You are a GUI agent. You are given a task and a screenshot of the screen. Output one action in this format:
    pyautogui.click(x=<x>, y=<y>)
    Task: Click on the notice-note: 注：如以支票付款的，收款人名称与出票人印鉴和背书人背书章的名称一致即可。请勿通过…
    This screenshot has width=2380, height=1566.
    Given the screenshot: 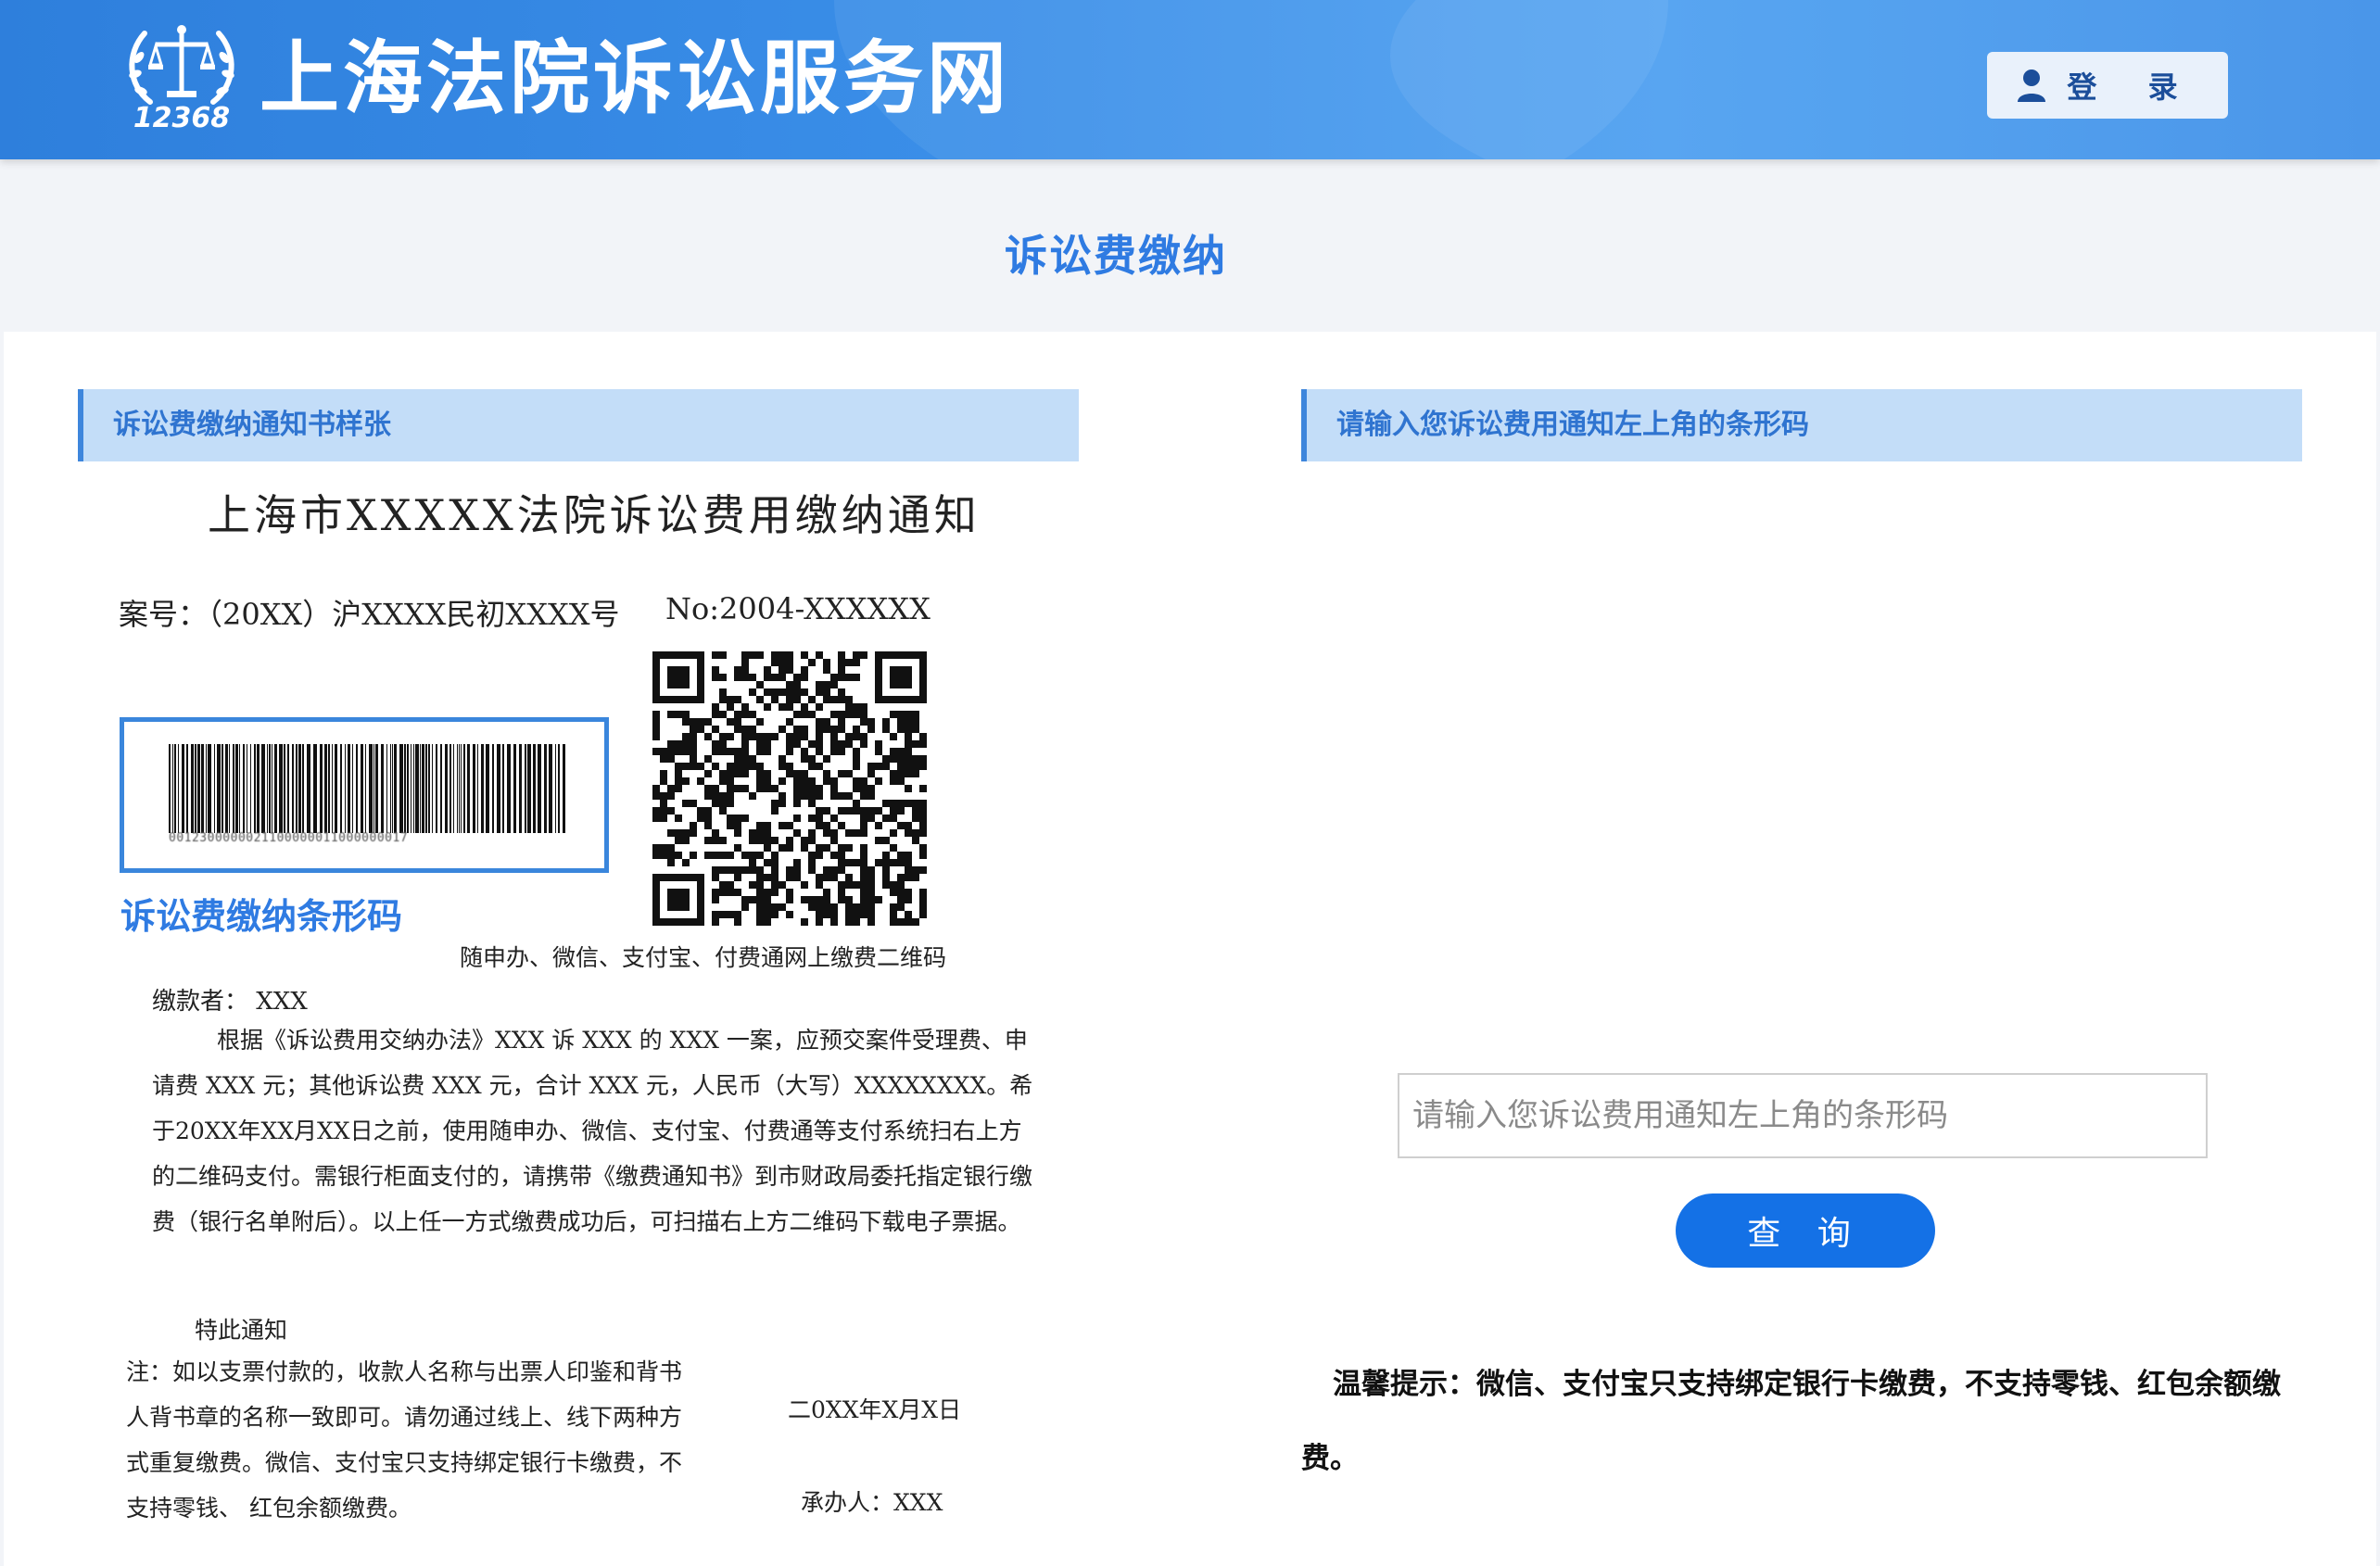 What is the action you would take?
    pyautogui.click(x=404, y=1440)
    